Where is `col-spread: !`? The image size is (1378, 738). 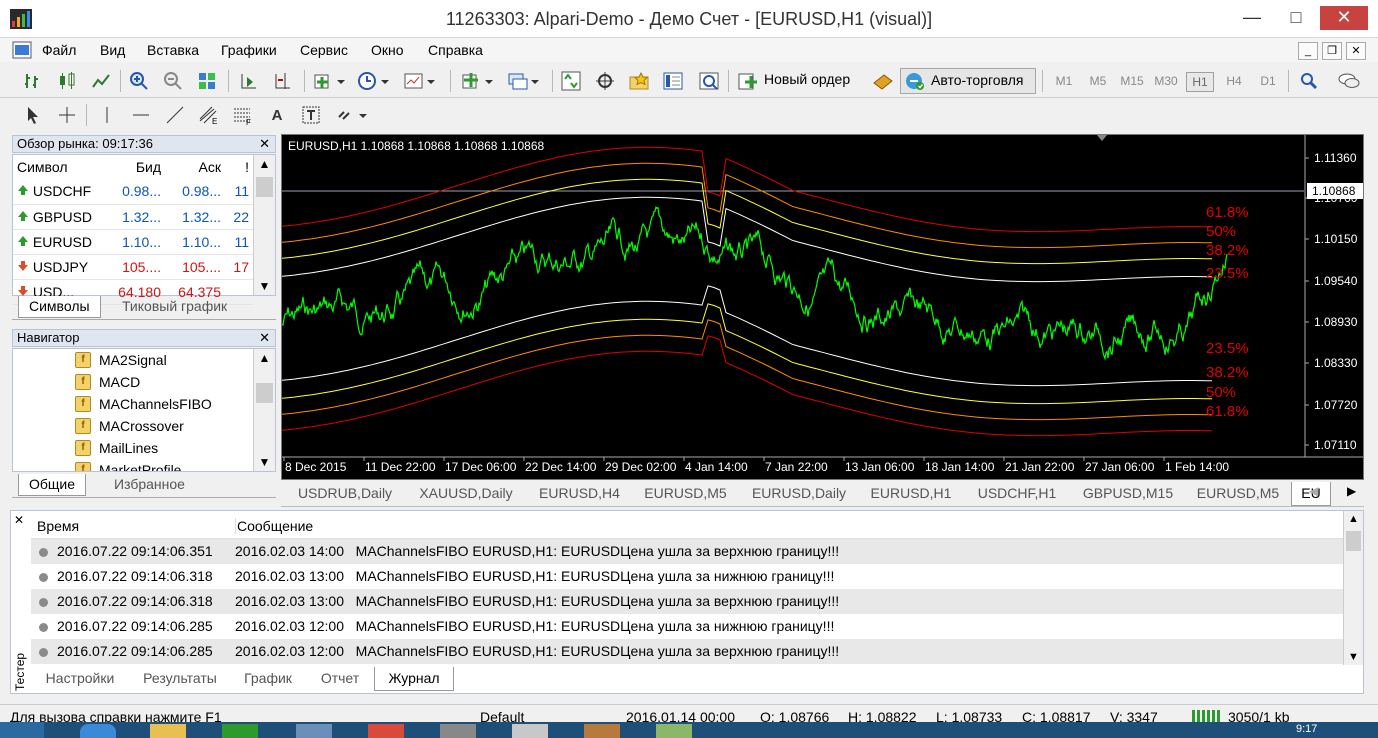
col-spread: ! is located at coordinates (239, 167).